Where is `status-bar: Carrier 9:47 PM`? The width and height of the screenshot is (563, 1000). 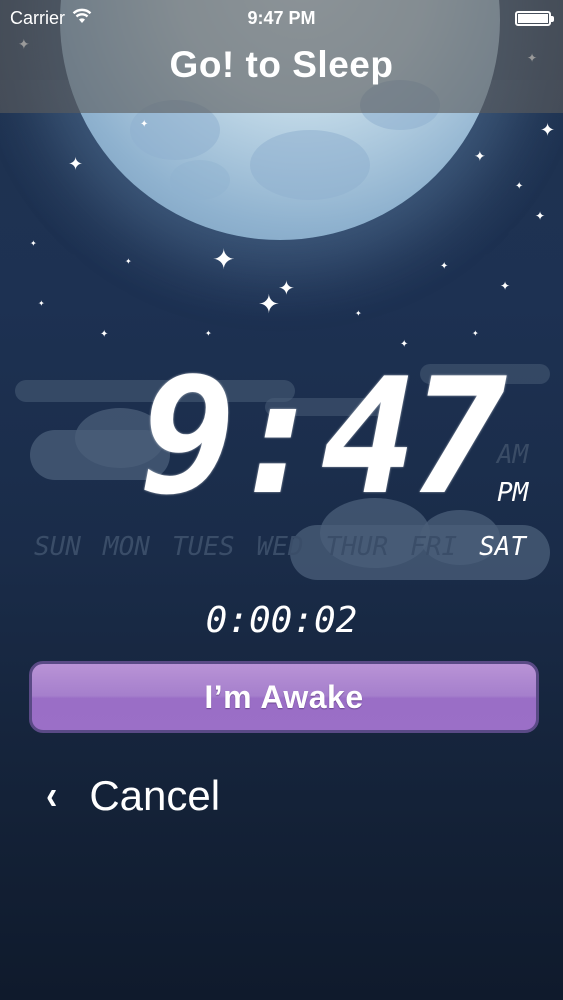
status-bar: Carrier 9:47 PM is located at coordinates (281, 18).